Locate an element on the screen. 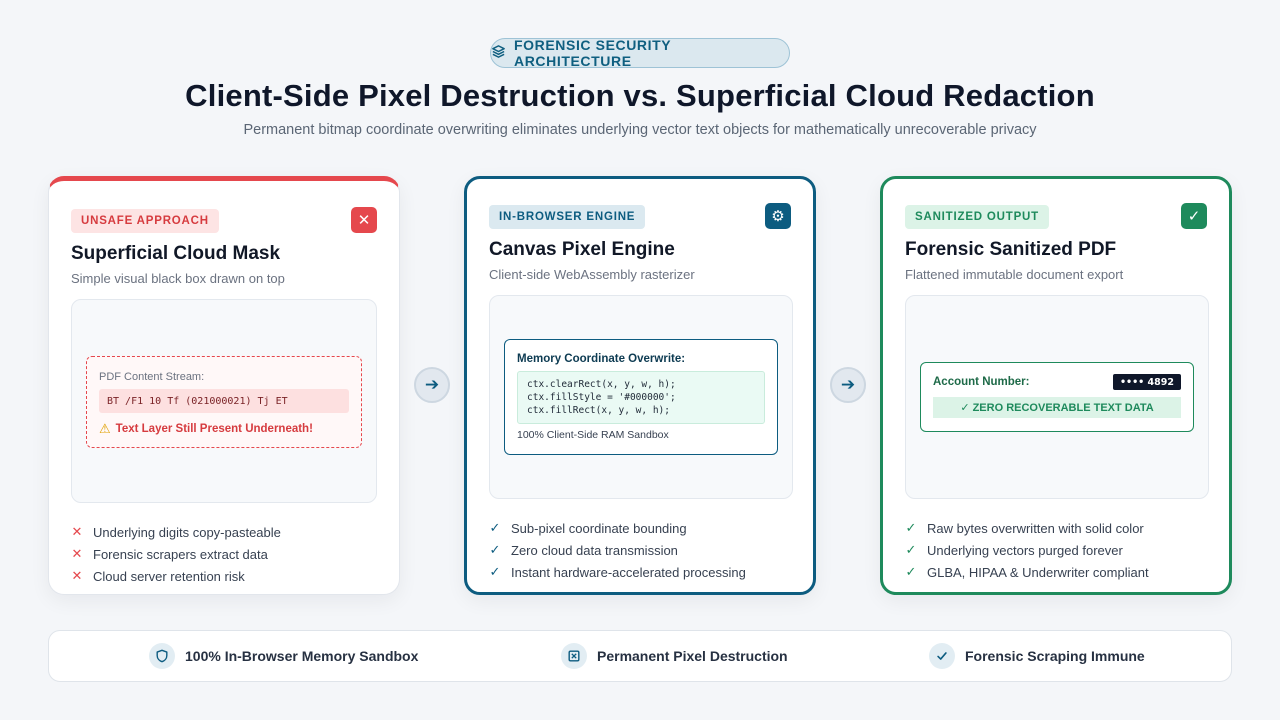  feature-text: Underlying digits copy-pasteable is located at coordinates (187, 532).